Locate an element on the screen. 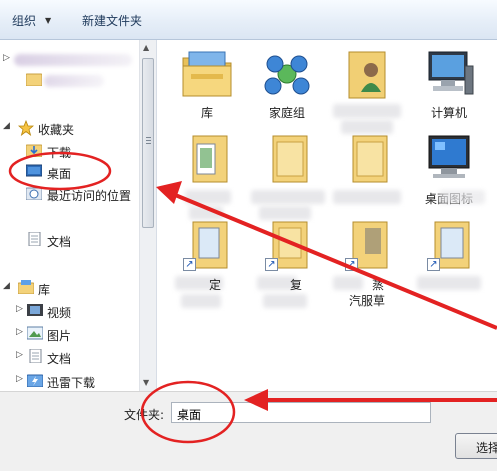 This screenshot has width=497, height=471. select-folder-button: 选择 is located at coordinates (476, 446).